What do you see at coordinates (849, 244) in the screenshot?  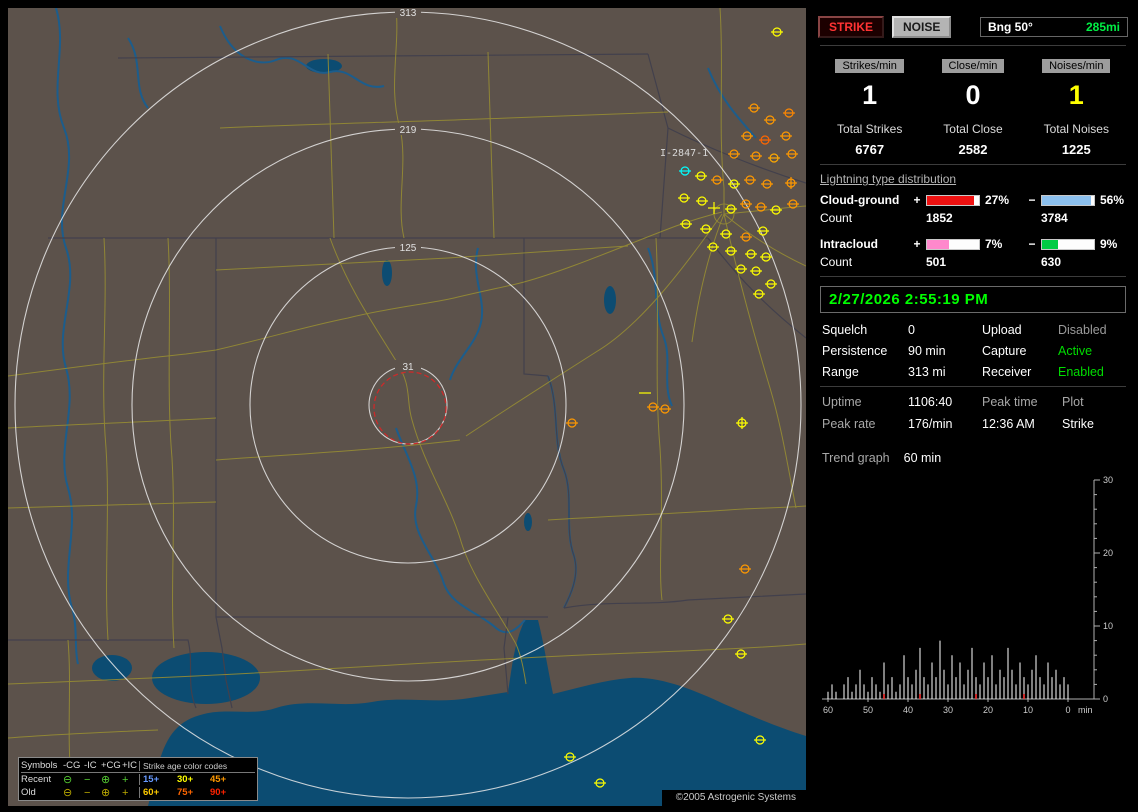 I see `intracloud-label: Intracloud` at bounding box center [849, 244].